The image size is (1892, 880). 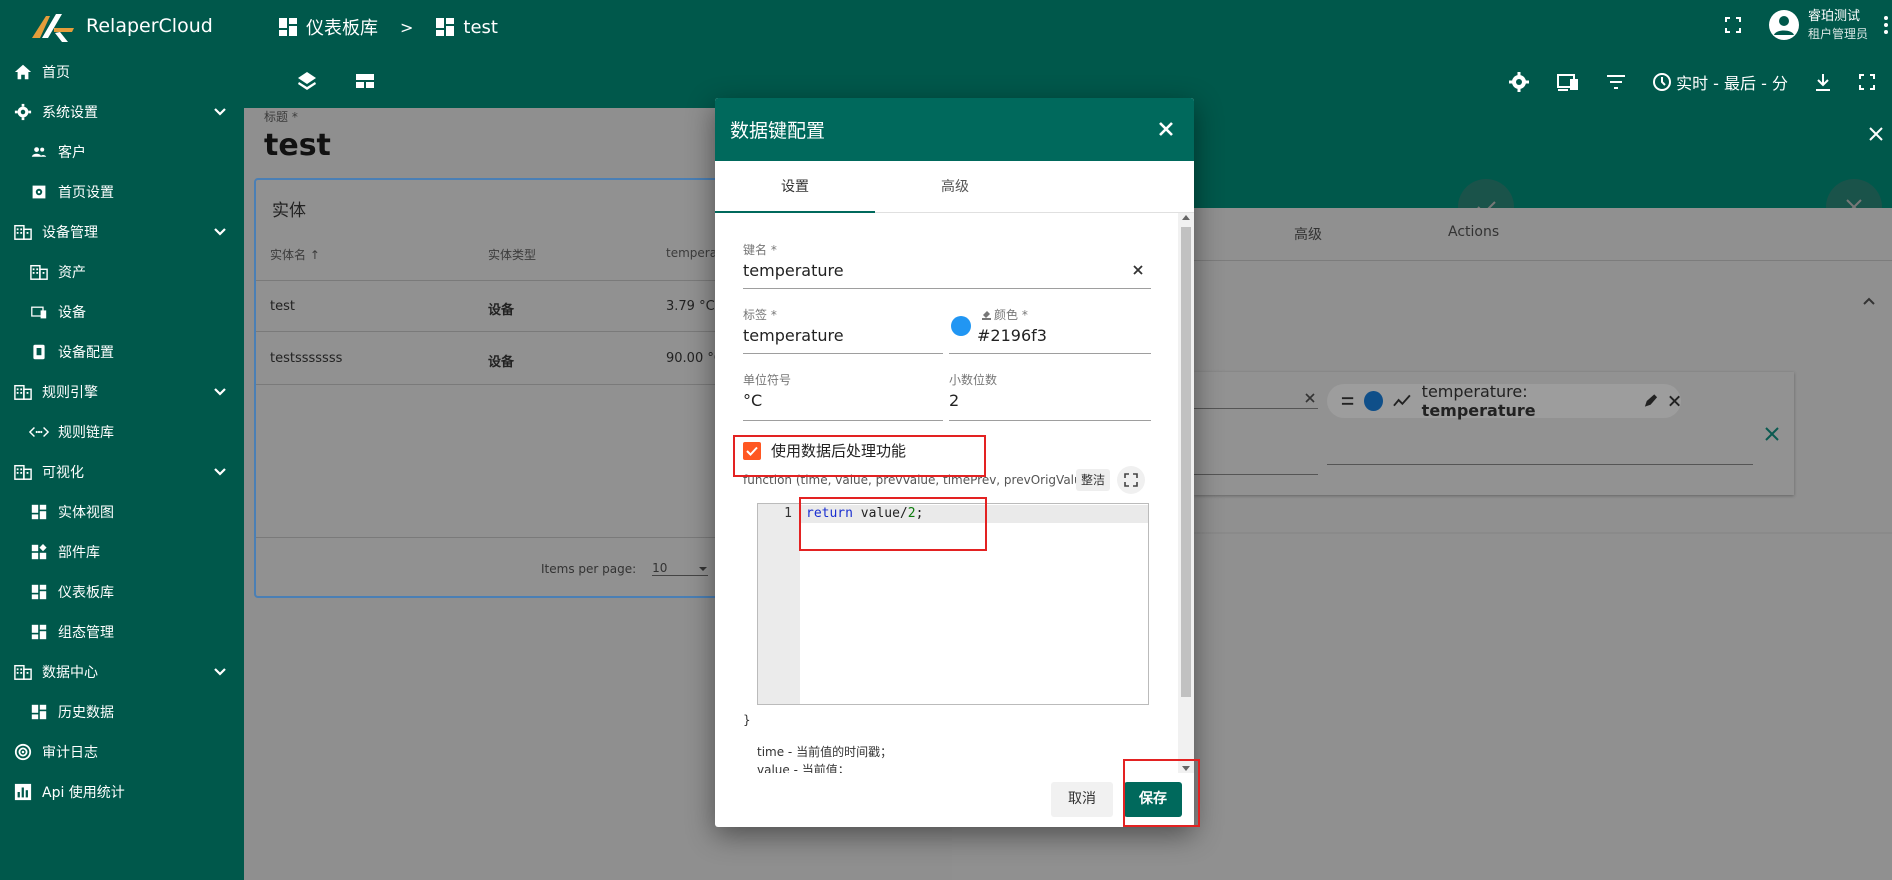 What do you see at coordinates (1662, 82) in the screenshot?
I see `clock-icon` at bounding box center [1662, 82].